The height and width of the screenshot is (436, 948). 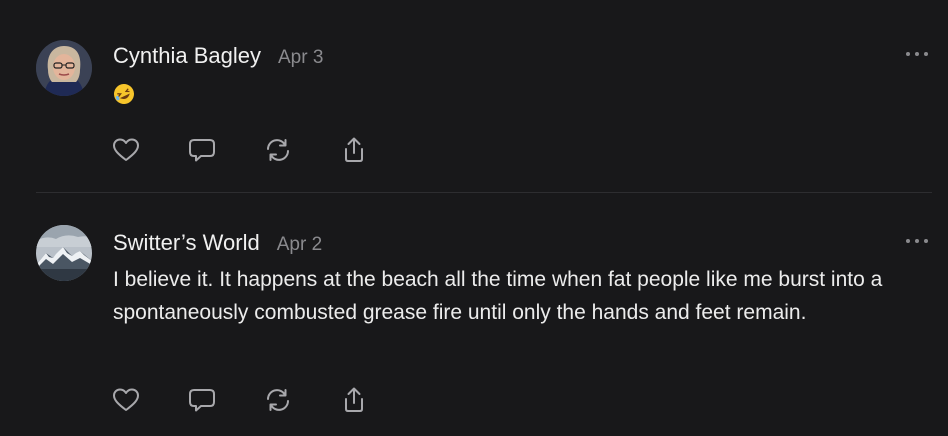 I want to click on author-name: Switter’s World, so click(x=186, y=243).